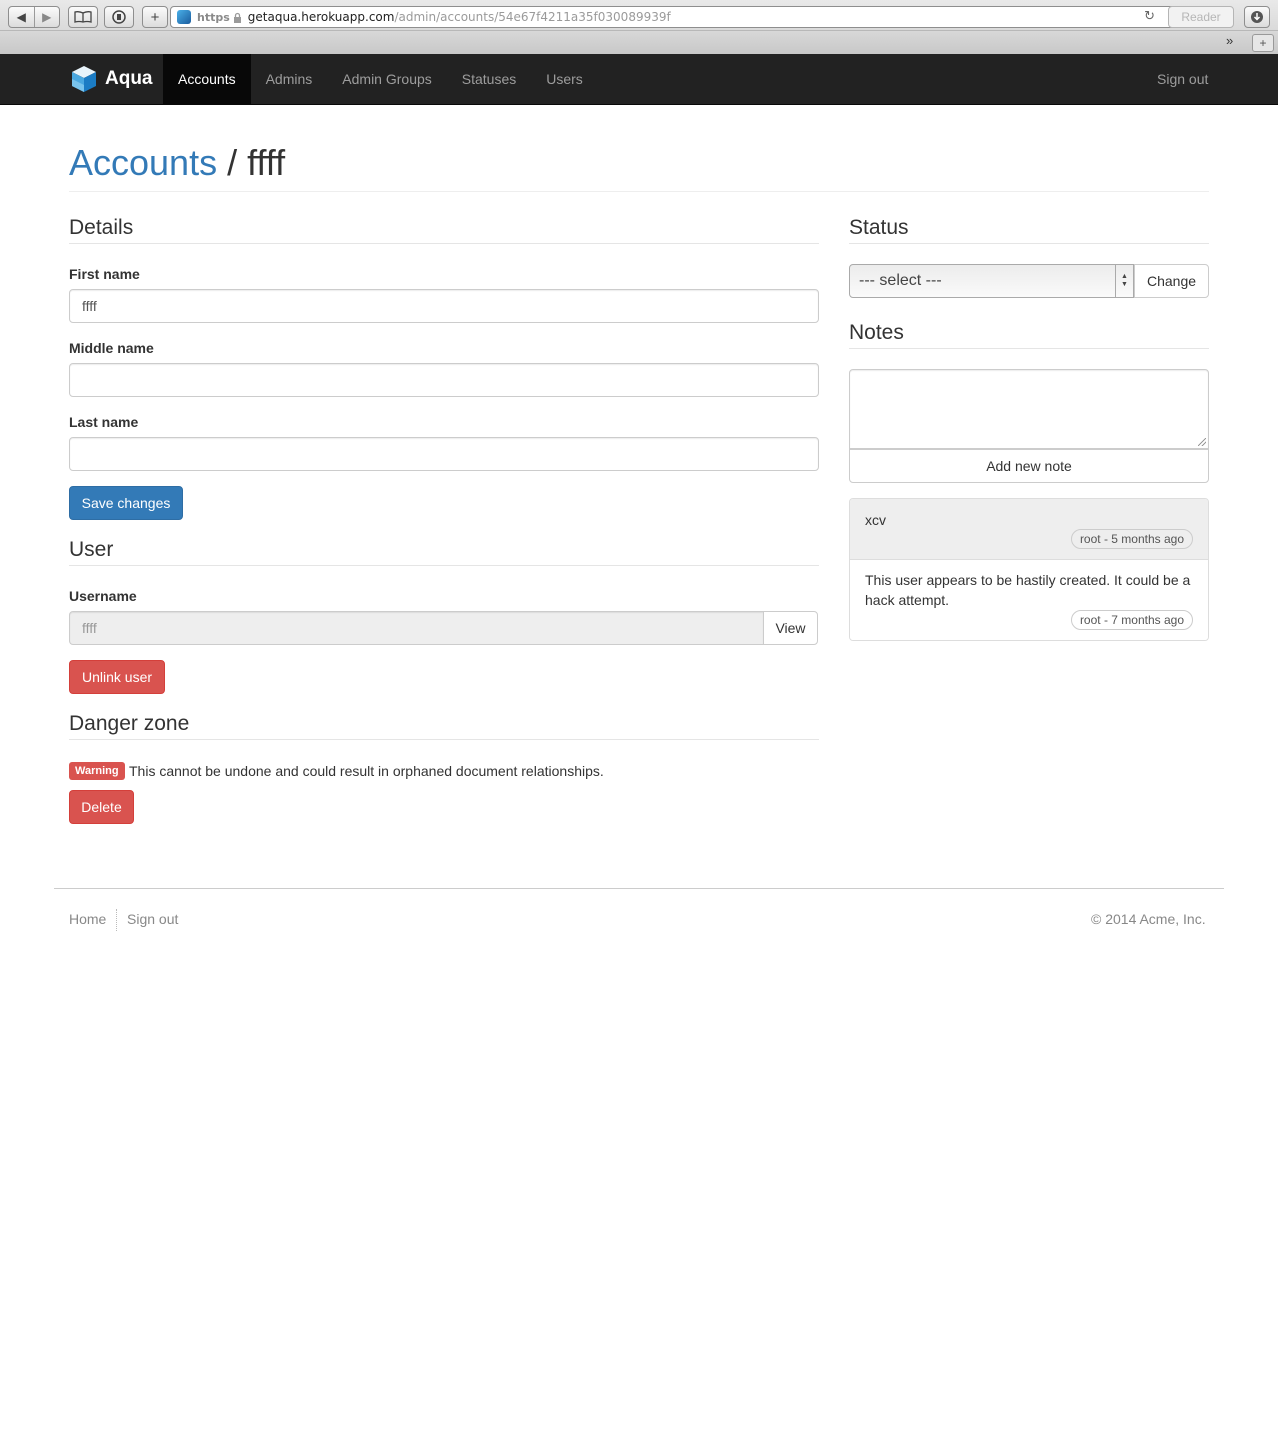 The width and height of the screenshot is (1278, 1432). I want to click on notes-divider, so click(1029, 348).